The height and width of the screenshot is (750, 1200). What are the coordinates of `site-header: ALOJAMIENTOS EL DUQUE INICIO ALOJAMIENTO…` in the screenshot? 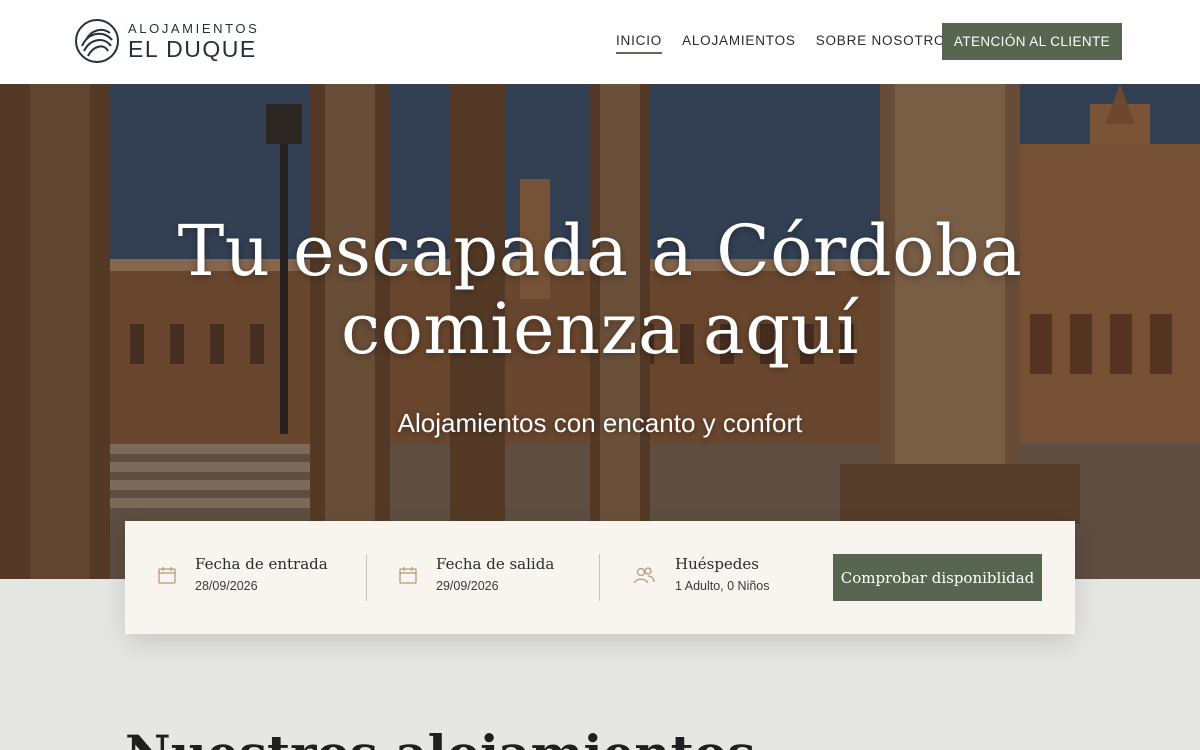 It's located at (600, 42).